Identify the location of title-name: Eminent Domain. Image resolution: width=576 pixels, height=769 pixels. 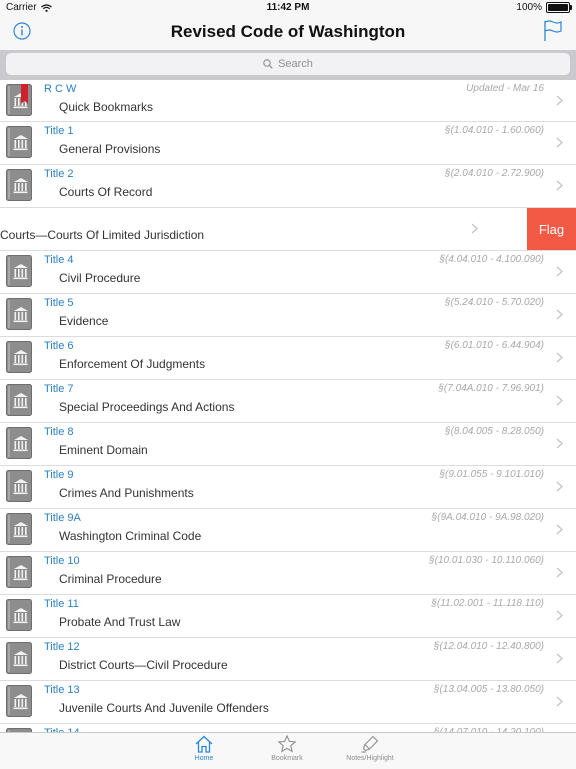
(103, 450).